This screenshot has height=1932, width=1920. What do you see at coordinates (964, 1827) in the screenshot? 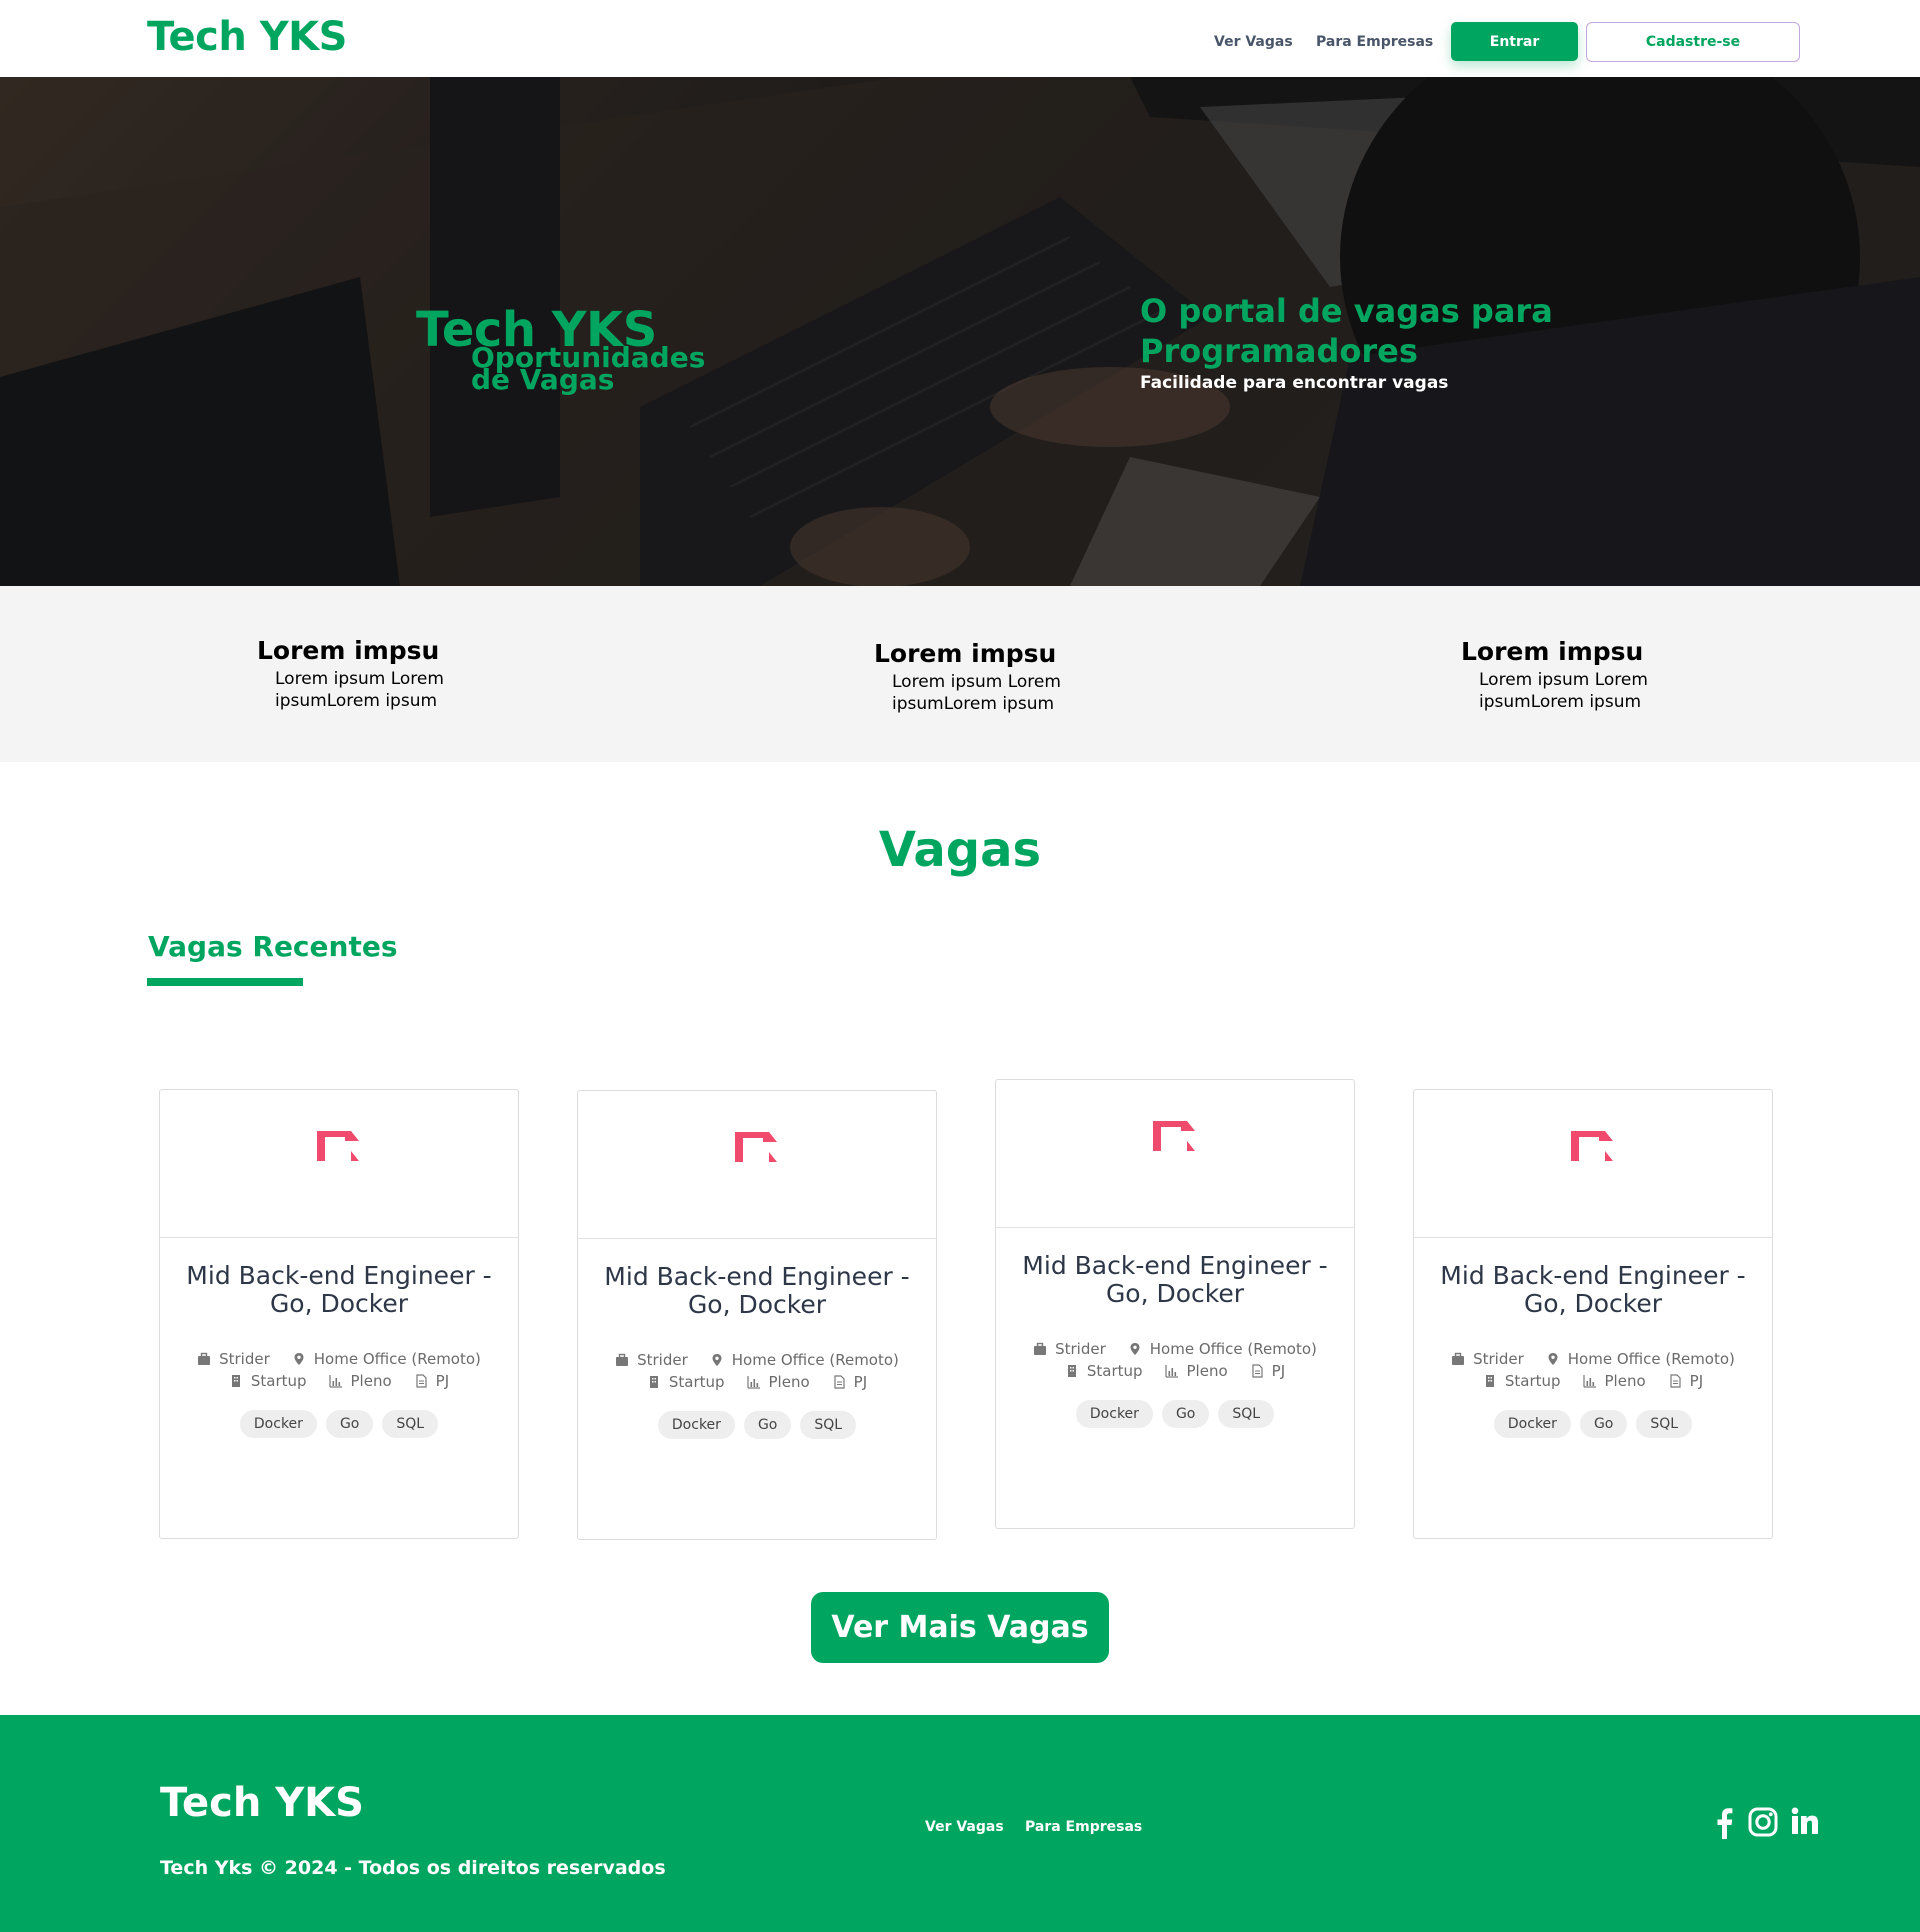
I see `footer-link-ver-vagas: Ver Vagas` at bounding box center [964, 1827].